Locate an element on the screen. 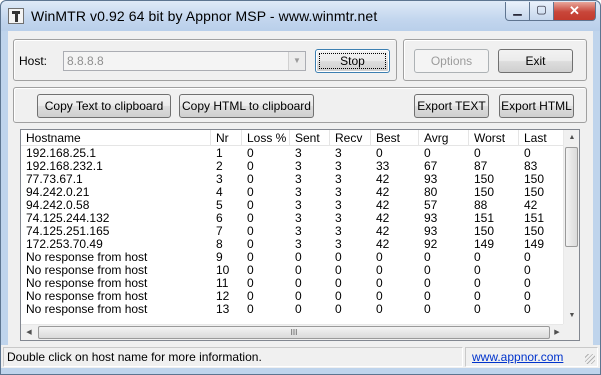  cell-avrg: 0 is located at coordinates (427, 309).